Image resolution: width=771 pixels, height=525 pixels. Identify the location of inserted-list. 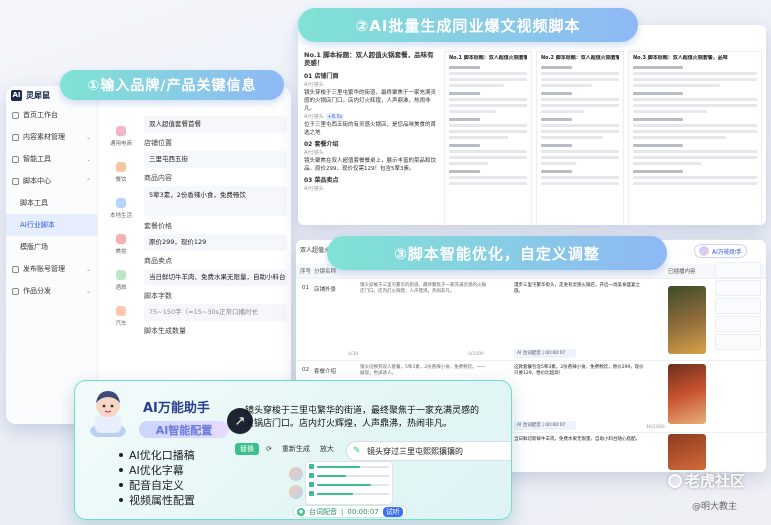
(738, 365).